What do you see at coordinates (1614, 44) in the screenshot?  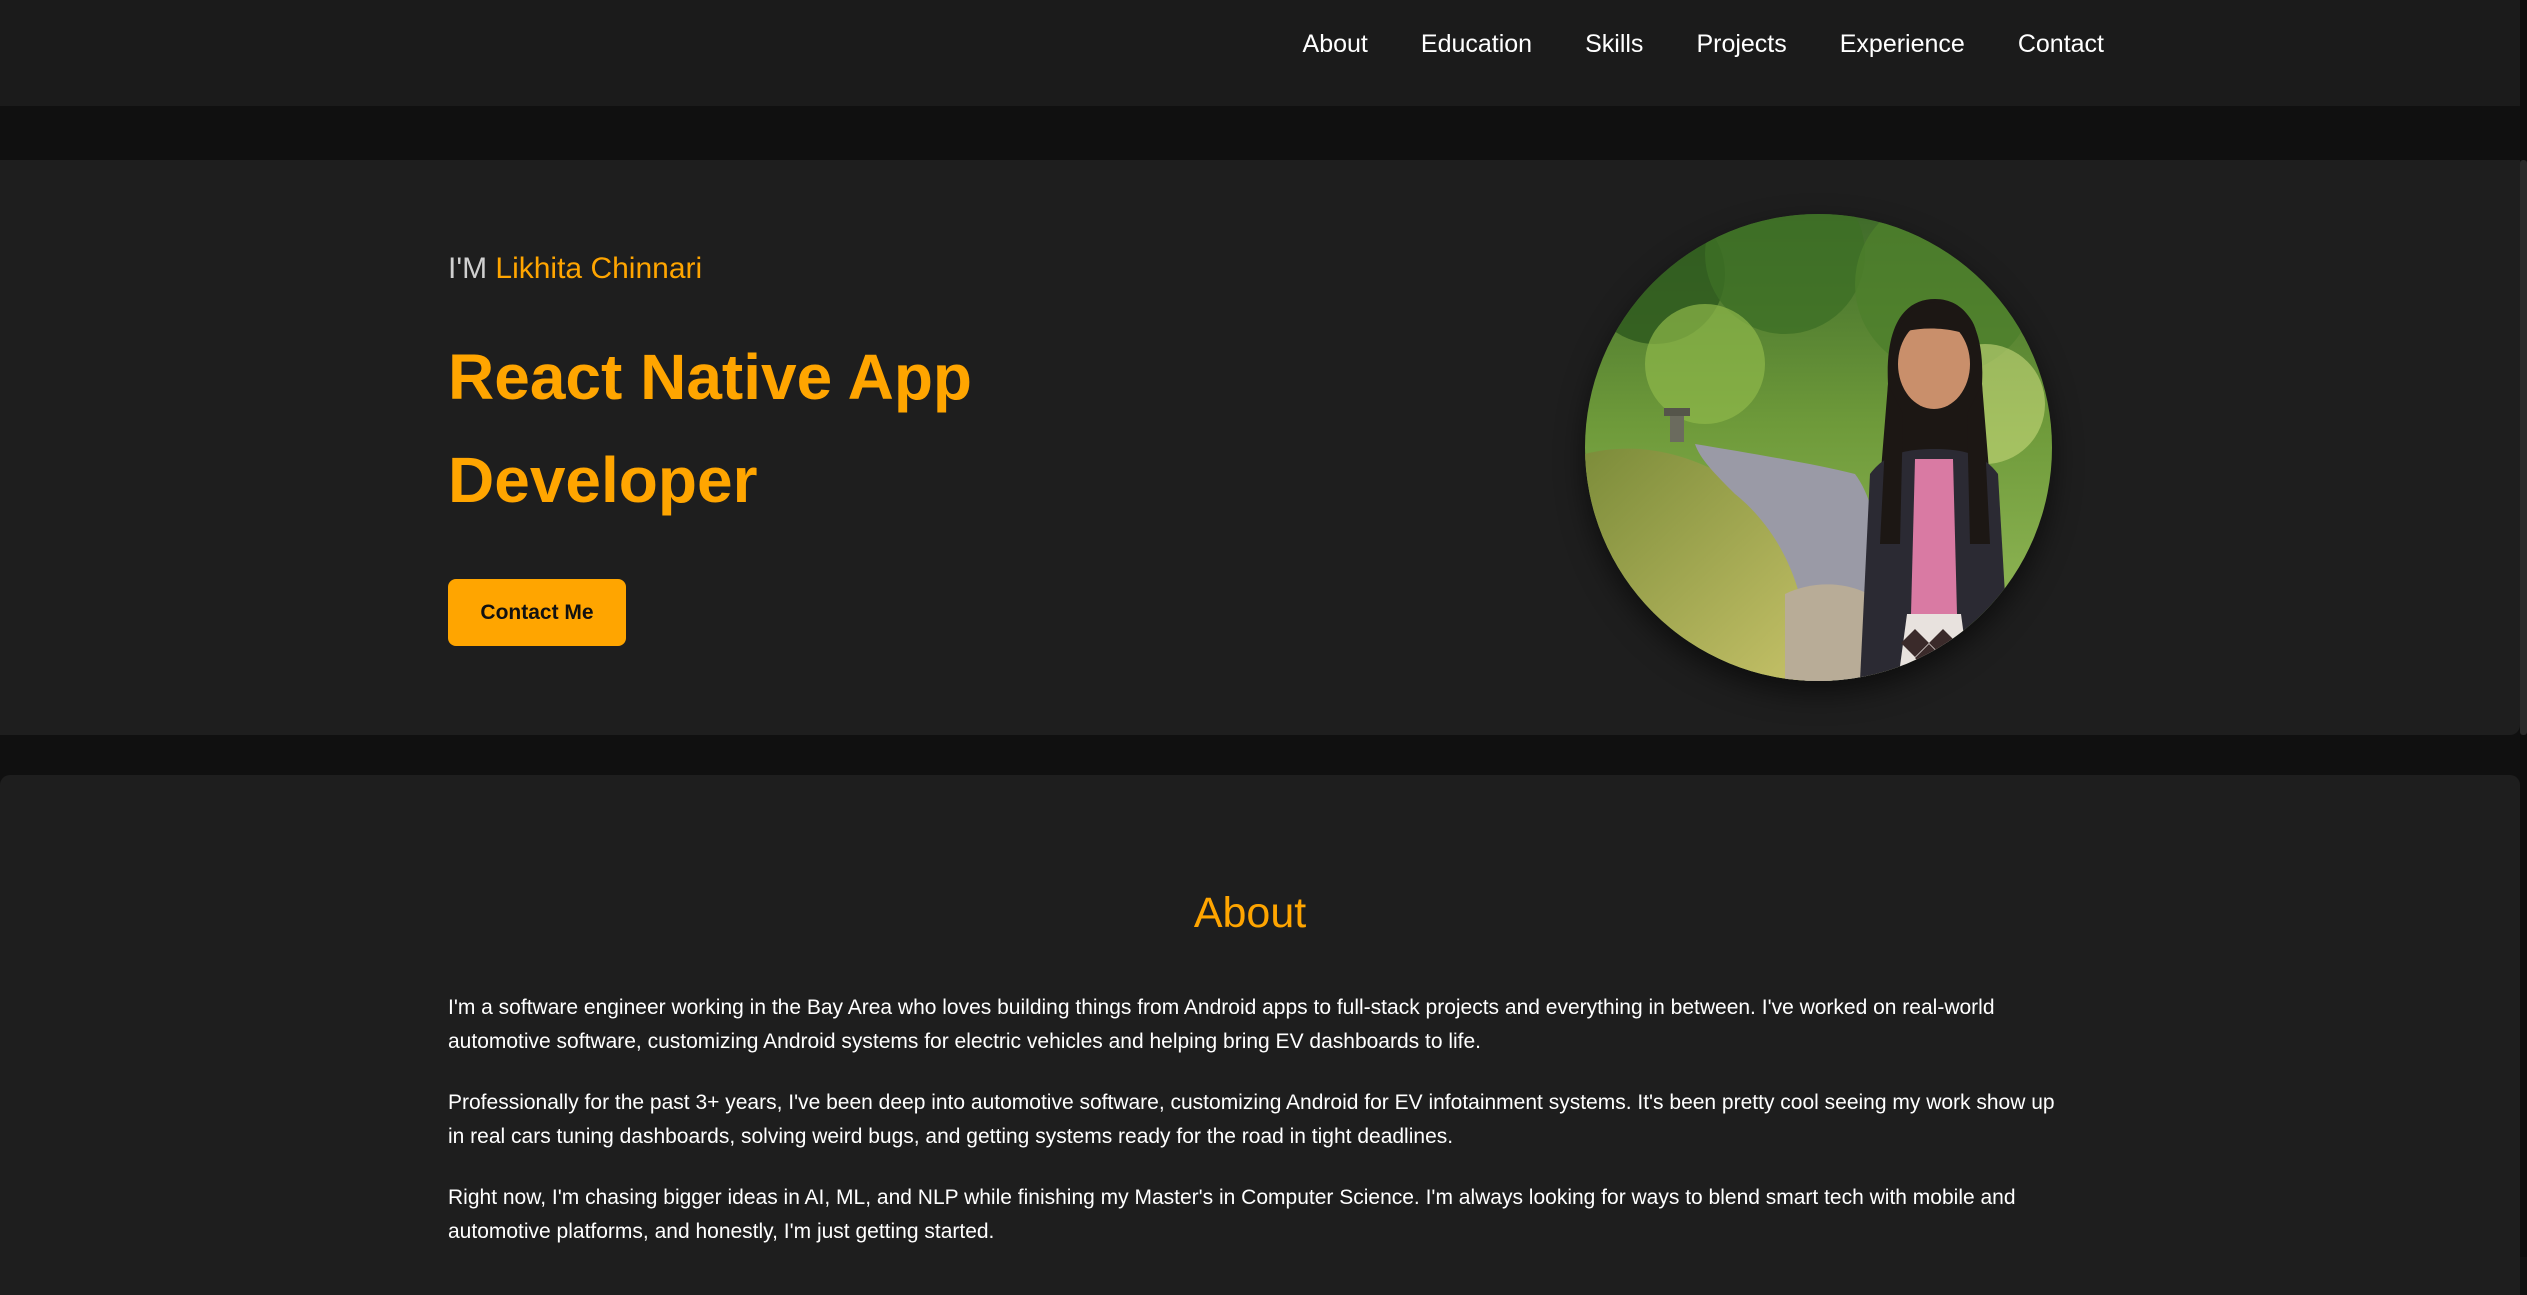 I see `nav-link-skills: Skills` at bounding box center [1614, 44].